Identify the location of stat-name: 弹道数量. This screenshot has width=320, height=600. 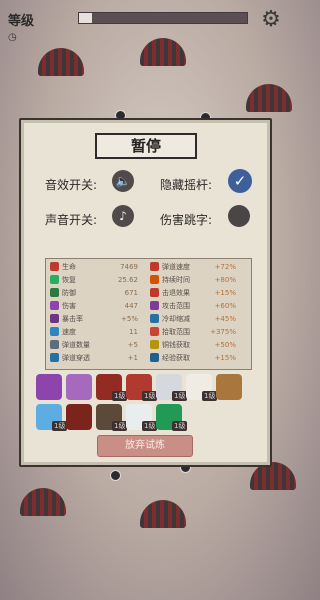
(76, 345).